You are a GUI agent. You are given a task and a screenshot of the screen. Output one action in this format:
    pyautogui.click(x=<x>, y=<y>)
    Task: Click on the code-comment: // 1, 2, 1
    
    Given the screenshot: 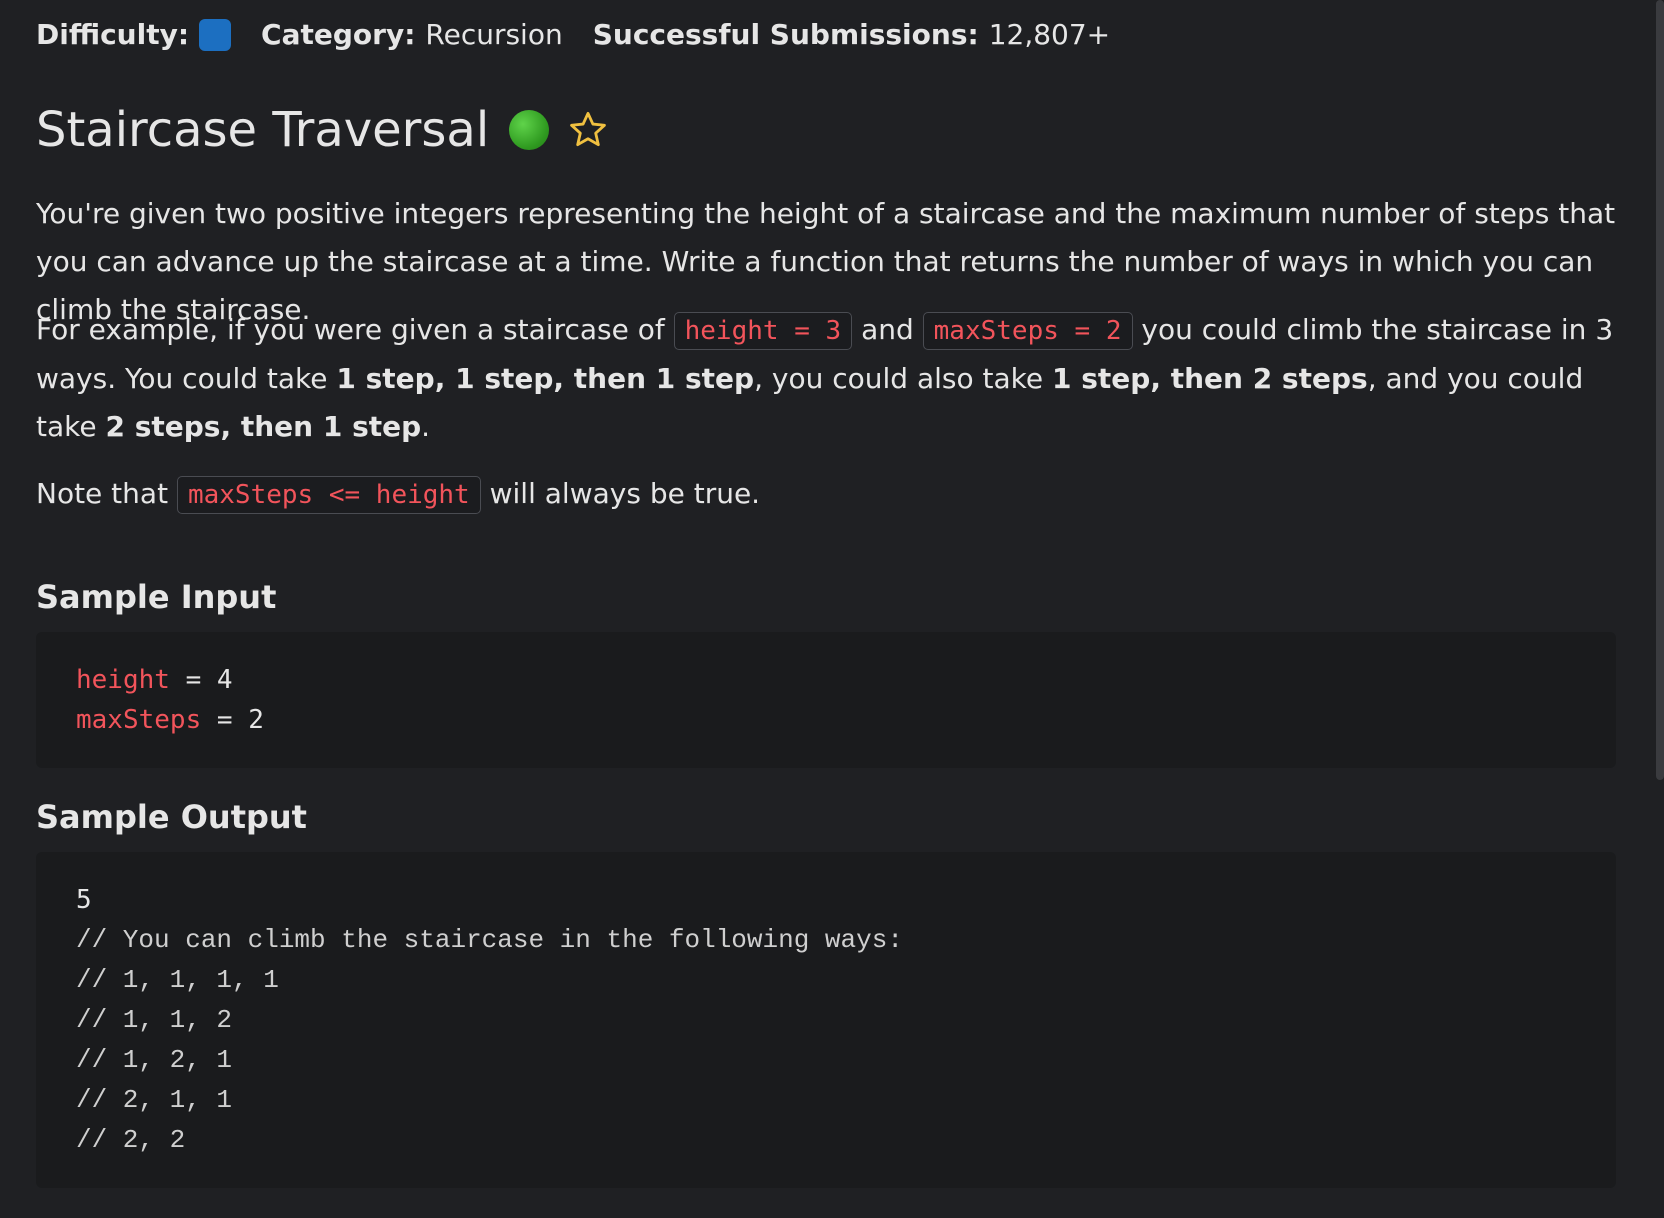 What is the action you would take?
    pyautogui.click(x=154, y=1060)
    